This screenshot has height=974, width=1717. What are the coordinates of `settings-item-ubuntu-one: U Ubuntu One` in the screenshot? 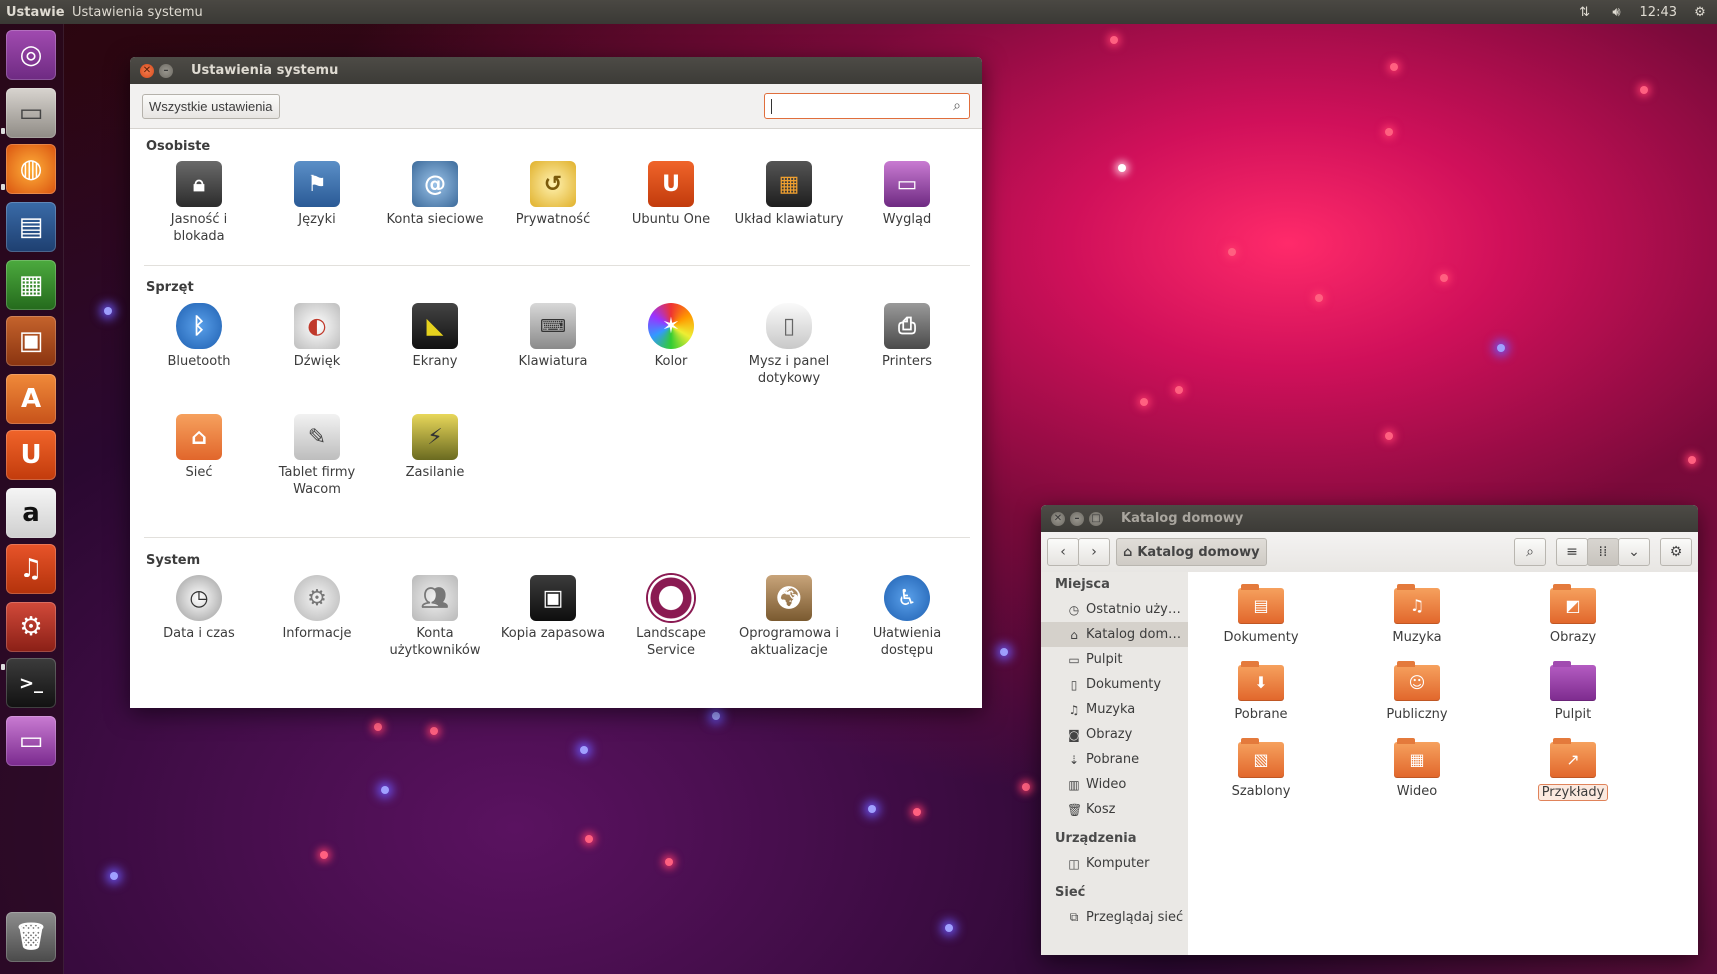 It's located at (671, 194).